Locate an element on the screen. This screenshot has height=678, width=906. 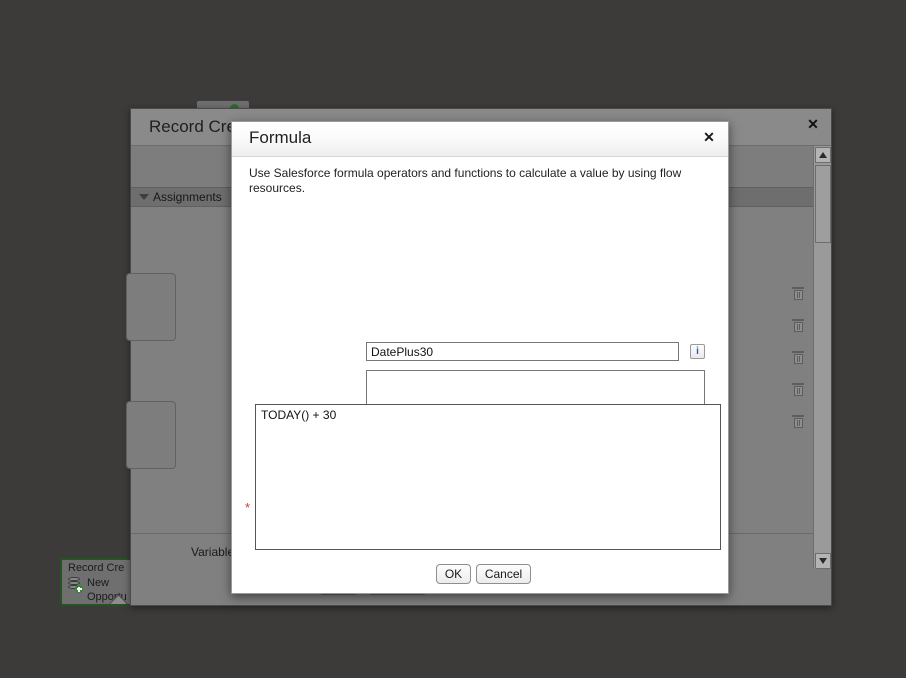
scroll-down-arrow-icon is located at coordinates (823, 561).